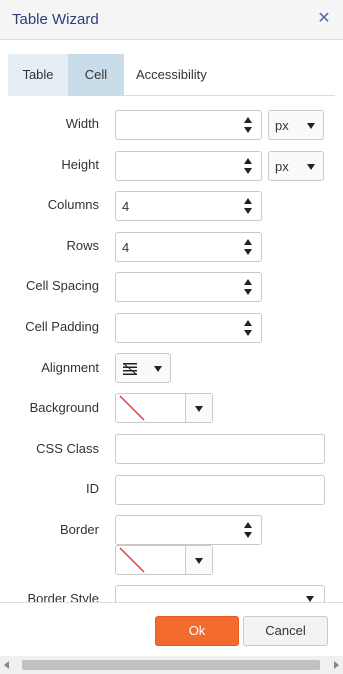 The width and height of the screenshot is (343, 674). I want to click on horizontal-scrollbar, so click(171, 665).